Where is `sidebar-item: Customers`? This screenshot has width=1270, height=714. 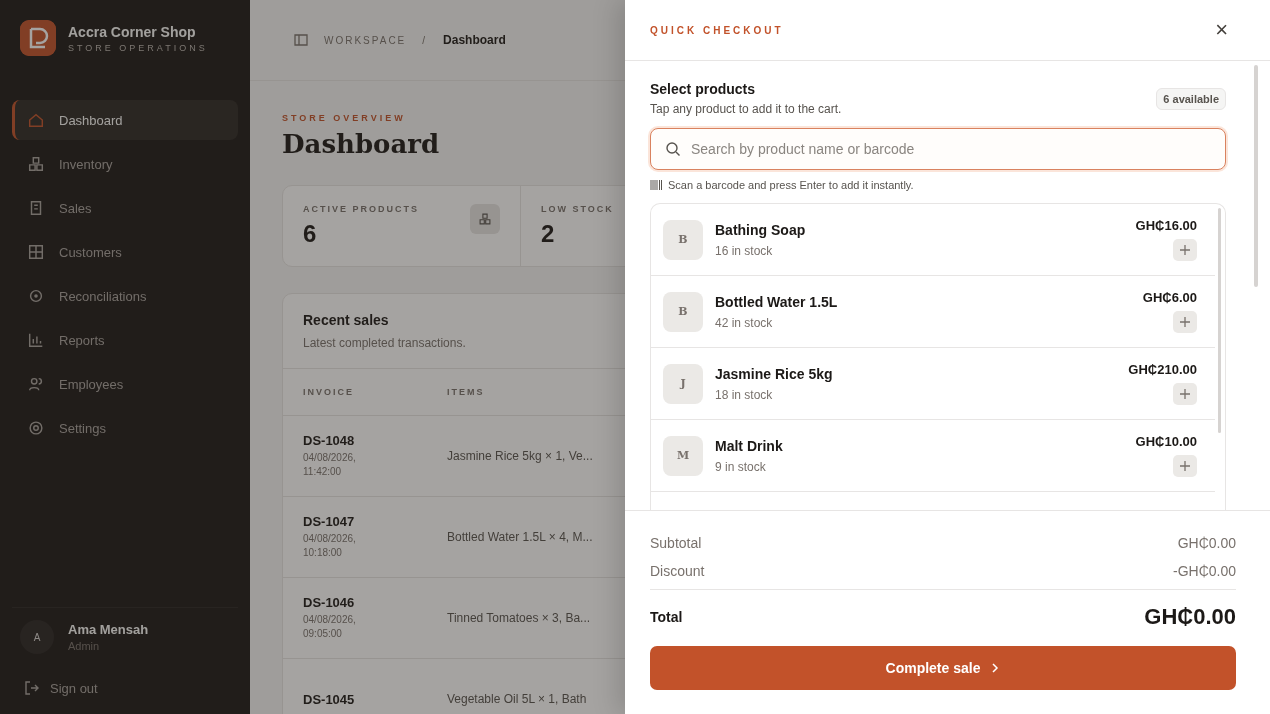 sidebar-item: Customers is located at coordinates (125, 252).